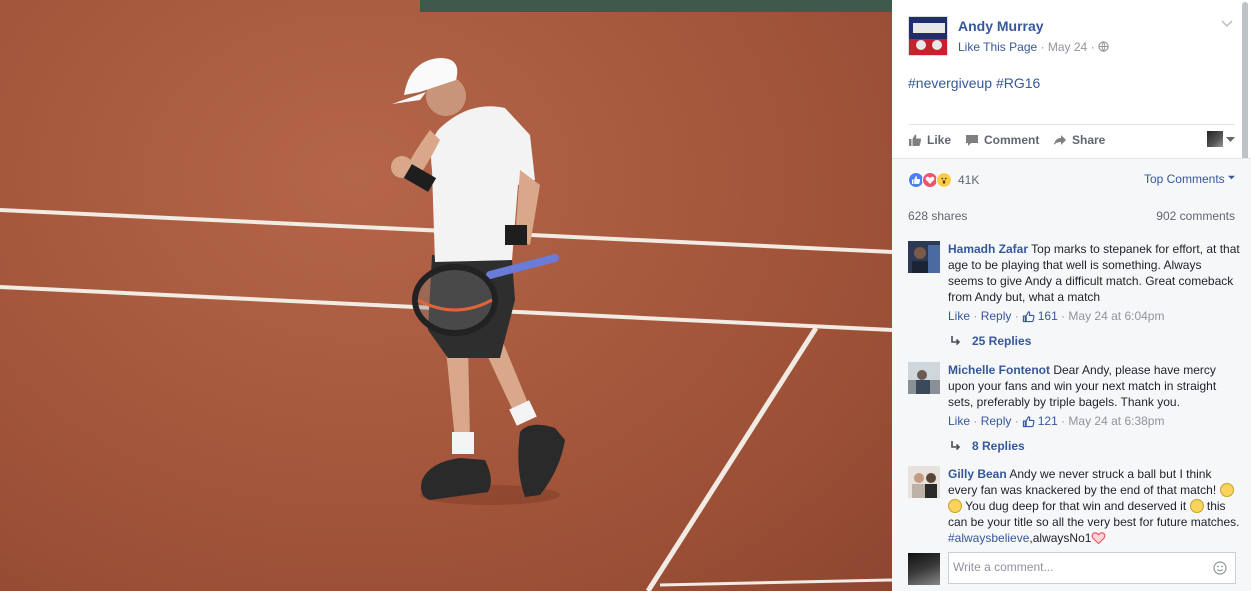 The height and width of the screenshot is (591, 1251). I want to click on reactions-summary: 41K, so click(943, 180).